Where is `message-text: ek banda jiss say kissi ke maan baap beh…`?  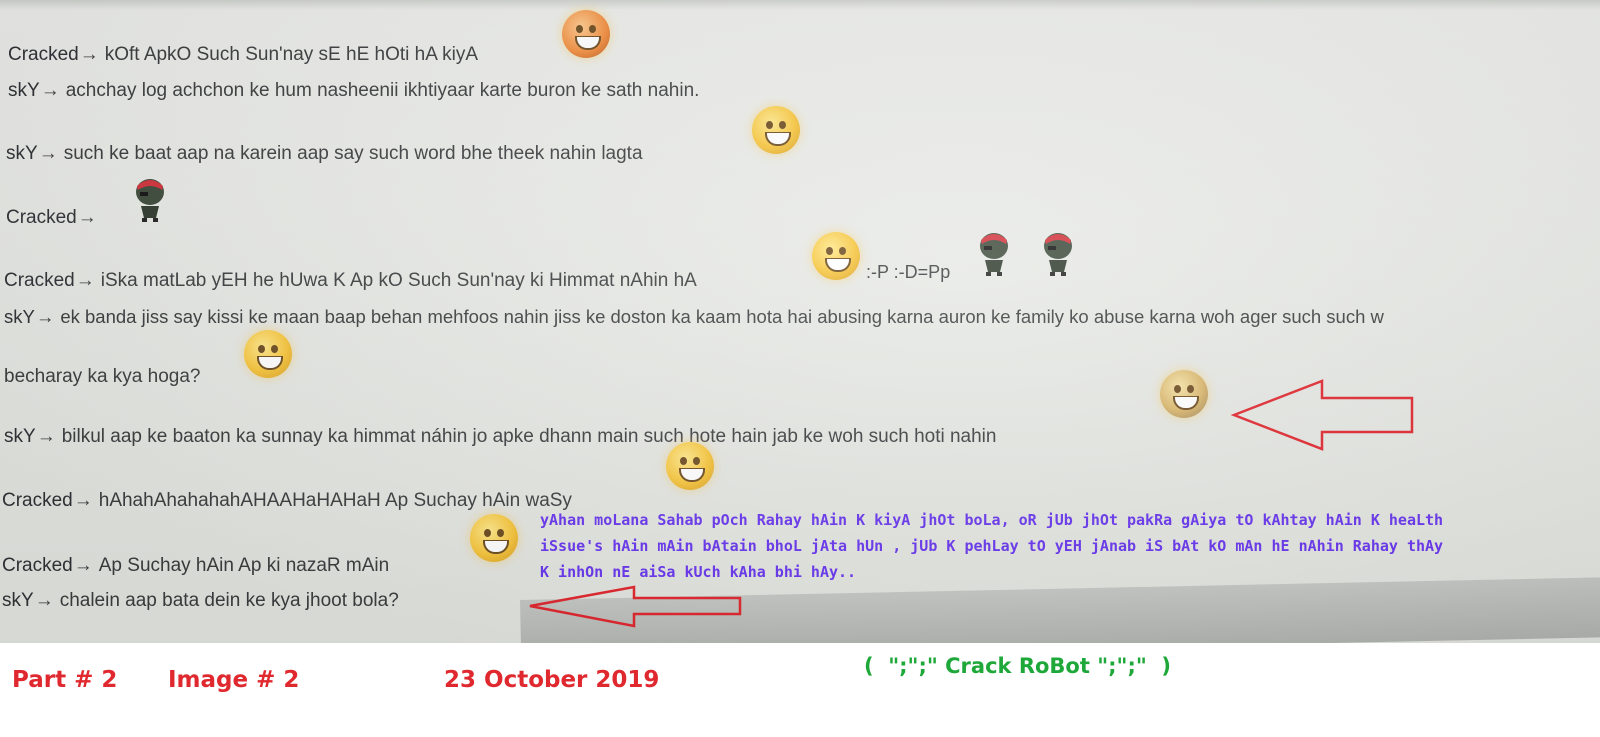 message-text: ek banda jiss say kissi ke maan baap beh… is located at coordinates (722, 316).